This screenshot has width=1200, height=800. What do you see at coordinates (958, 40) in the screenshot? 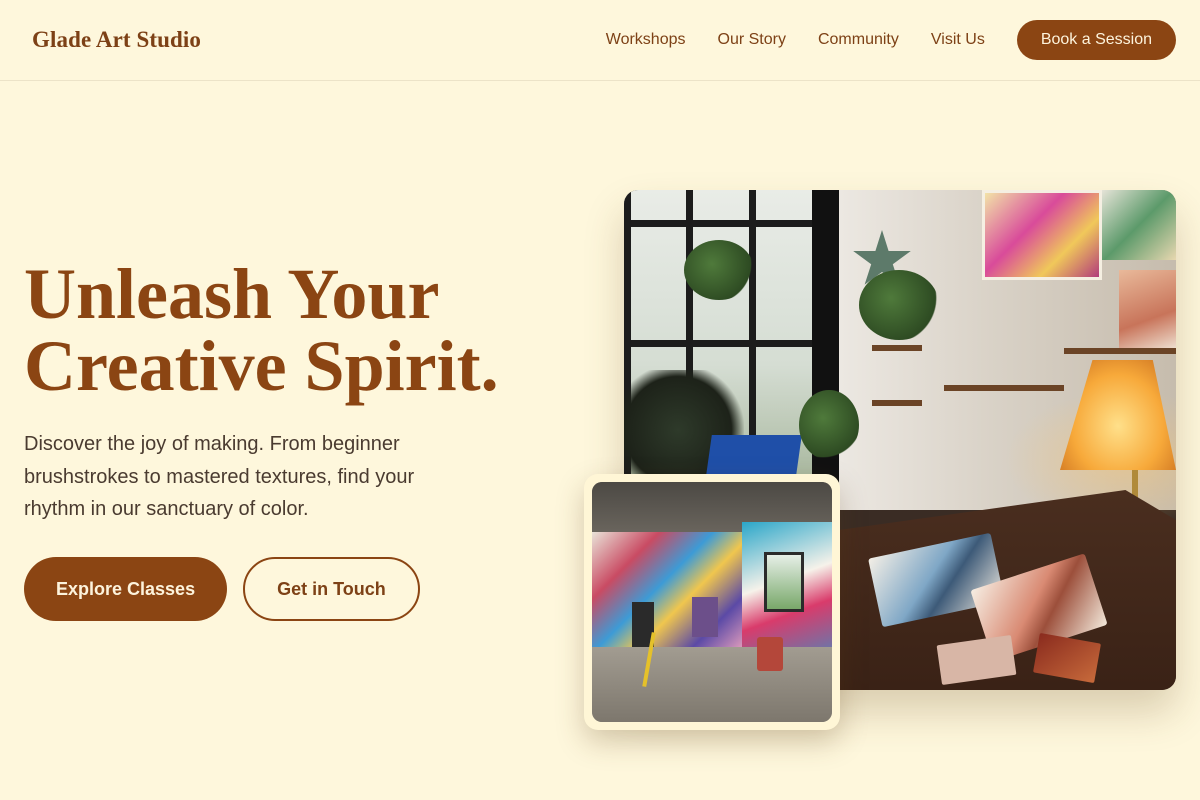
I see `nav-link-visit-us: Visit Us` at bounding box center [958, 40].